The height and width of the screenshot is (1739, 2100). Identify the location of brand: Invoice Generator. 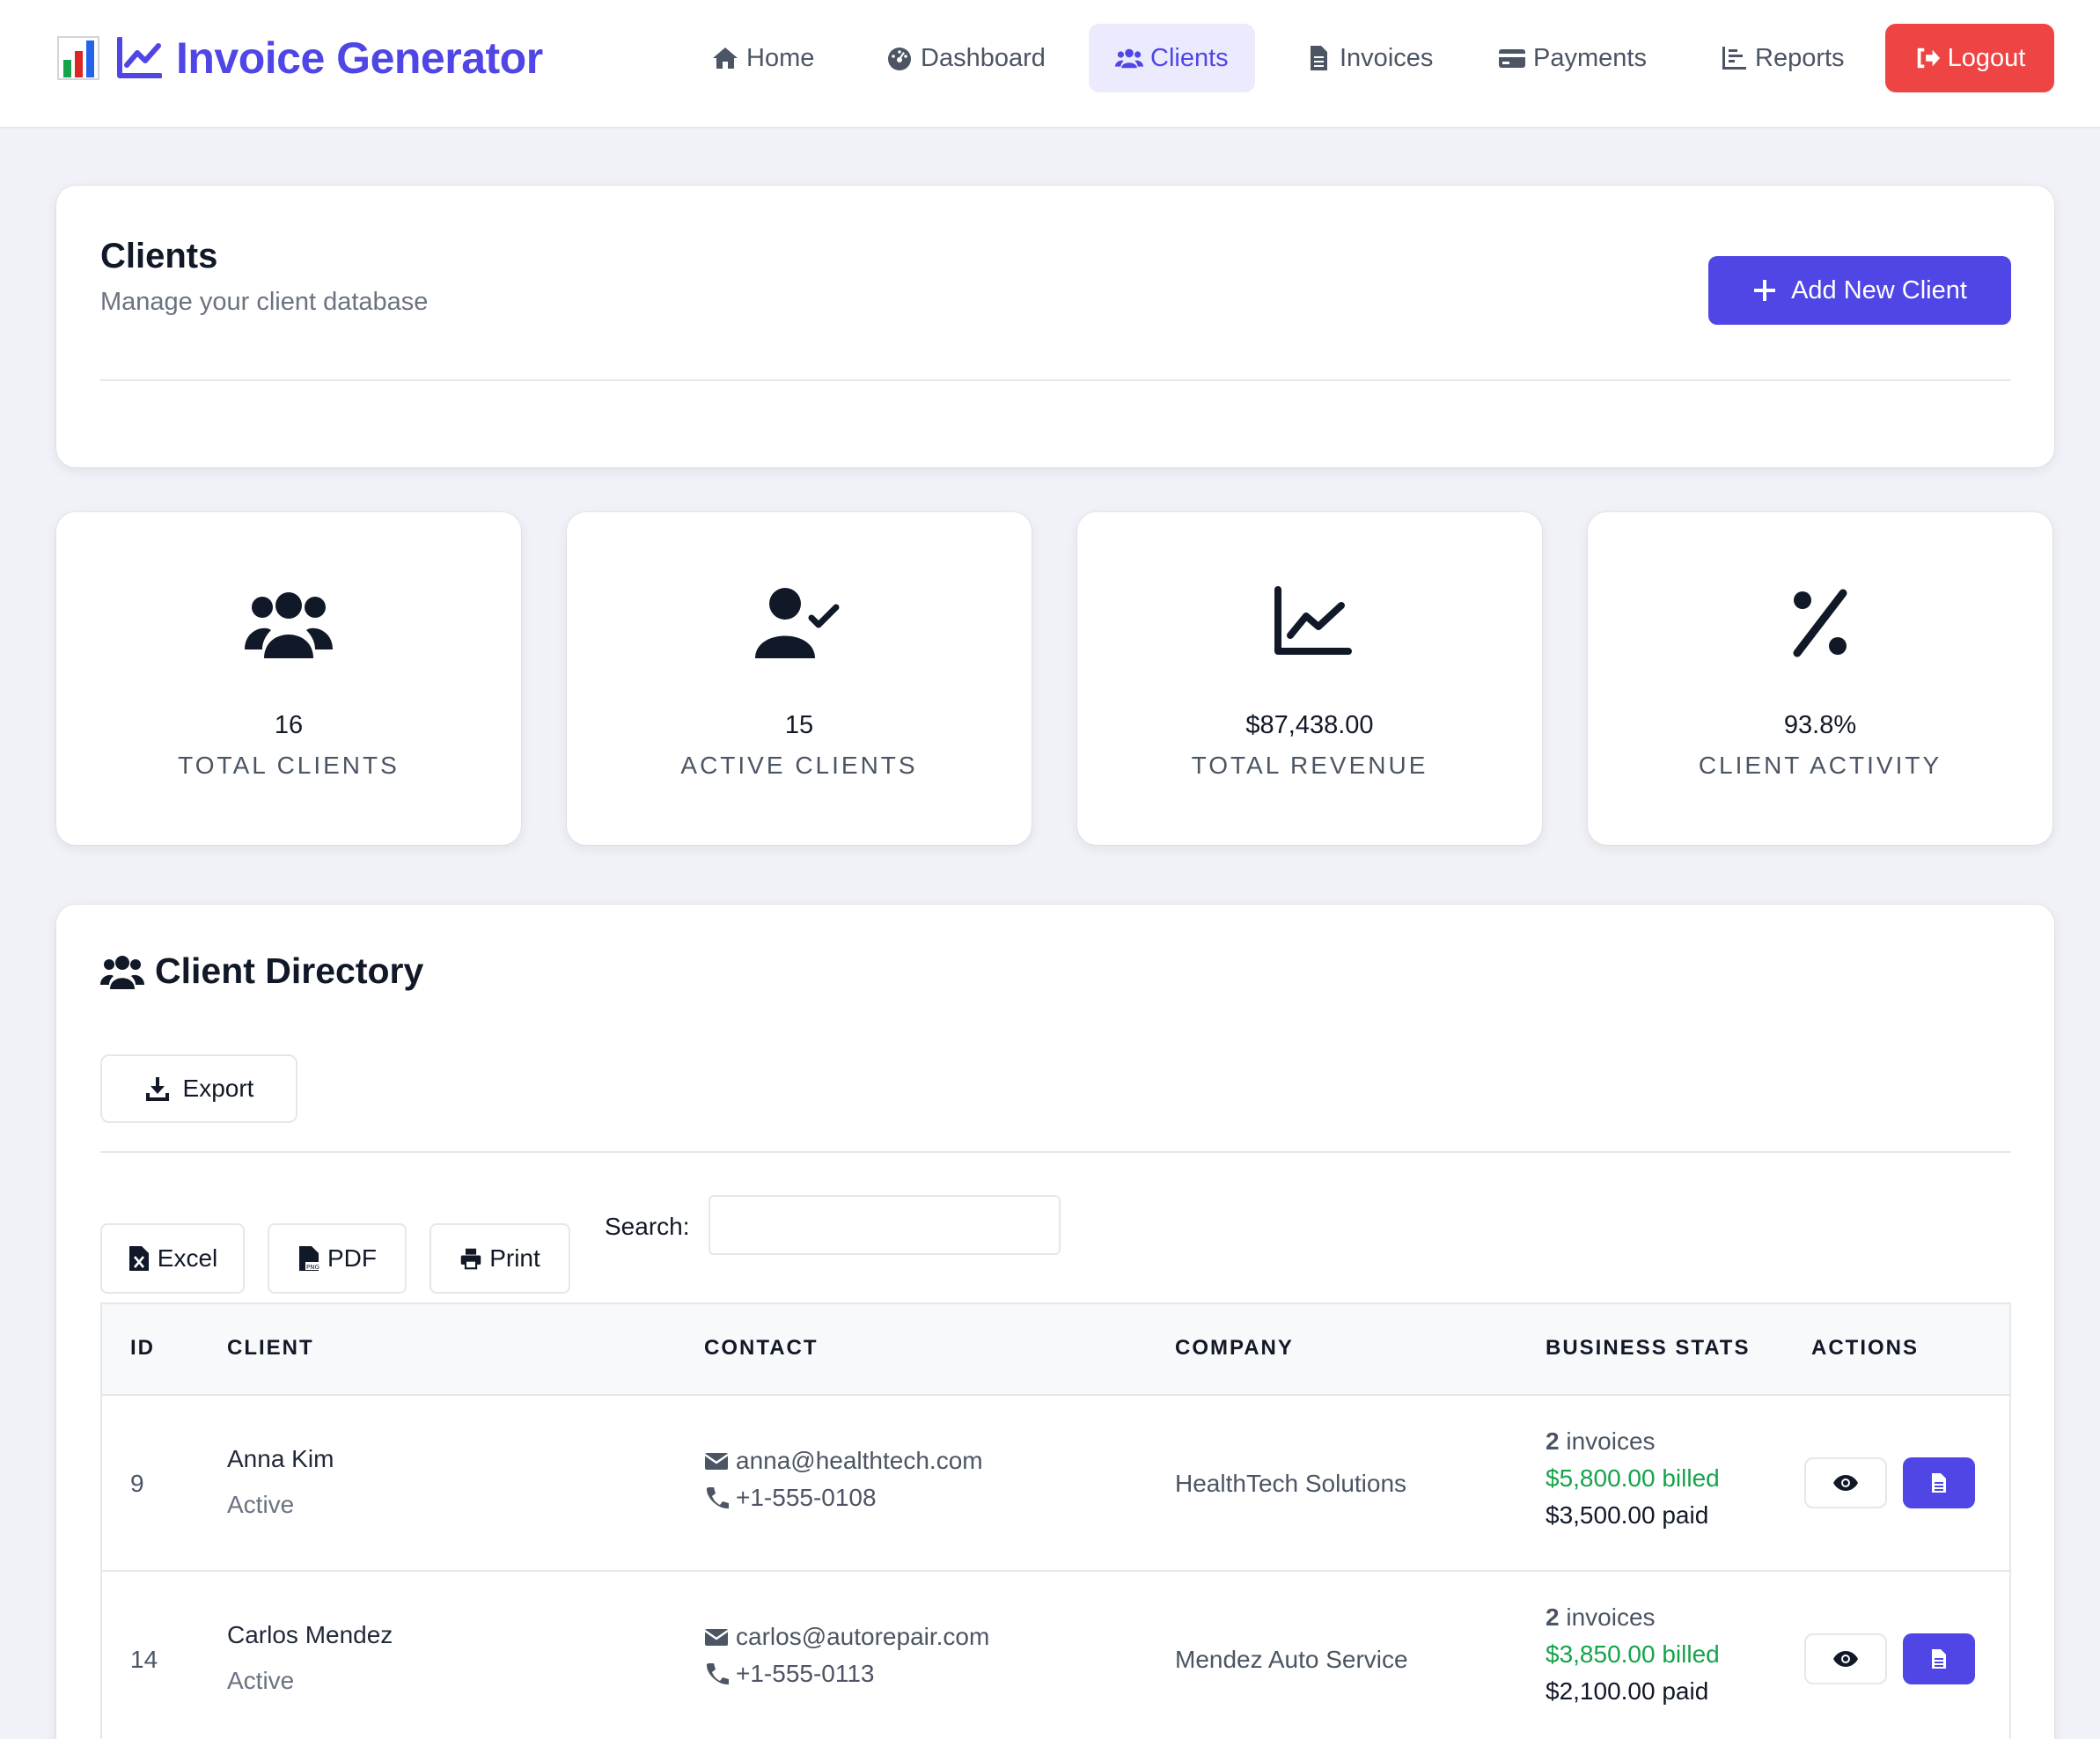
(299, 58).